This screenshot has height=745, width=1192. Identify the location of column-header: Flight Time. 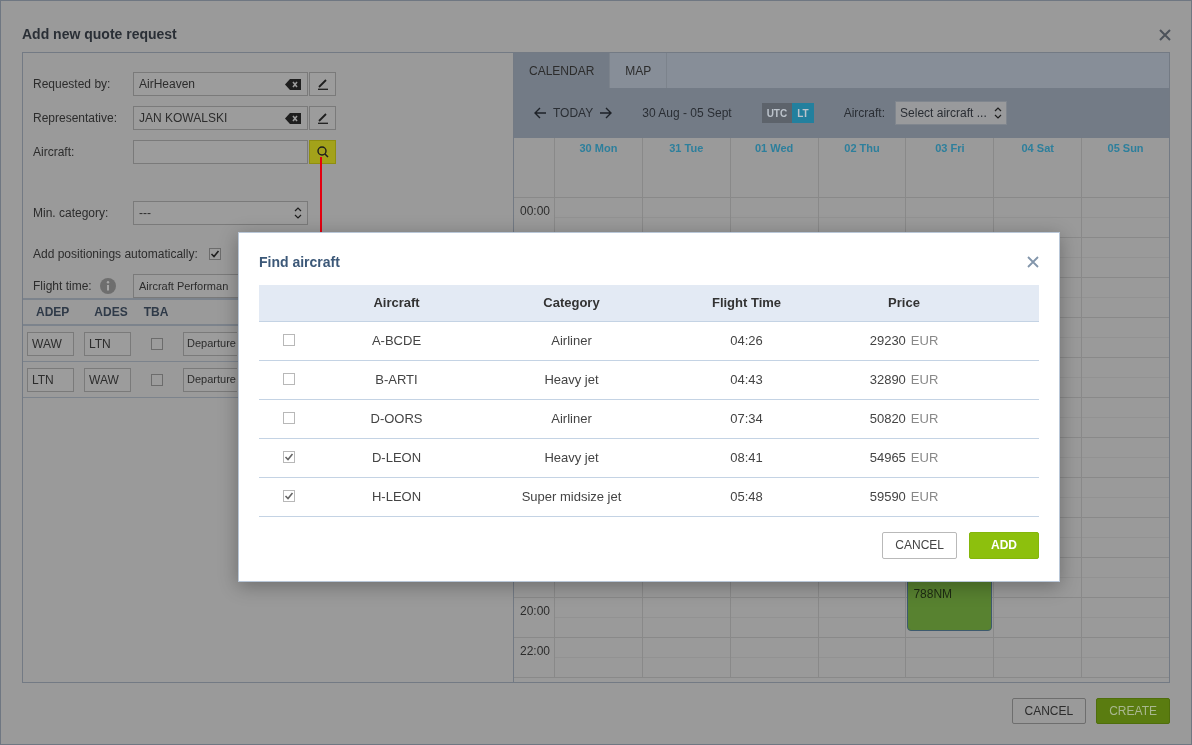
(746, 302).